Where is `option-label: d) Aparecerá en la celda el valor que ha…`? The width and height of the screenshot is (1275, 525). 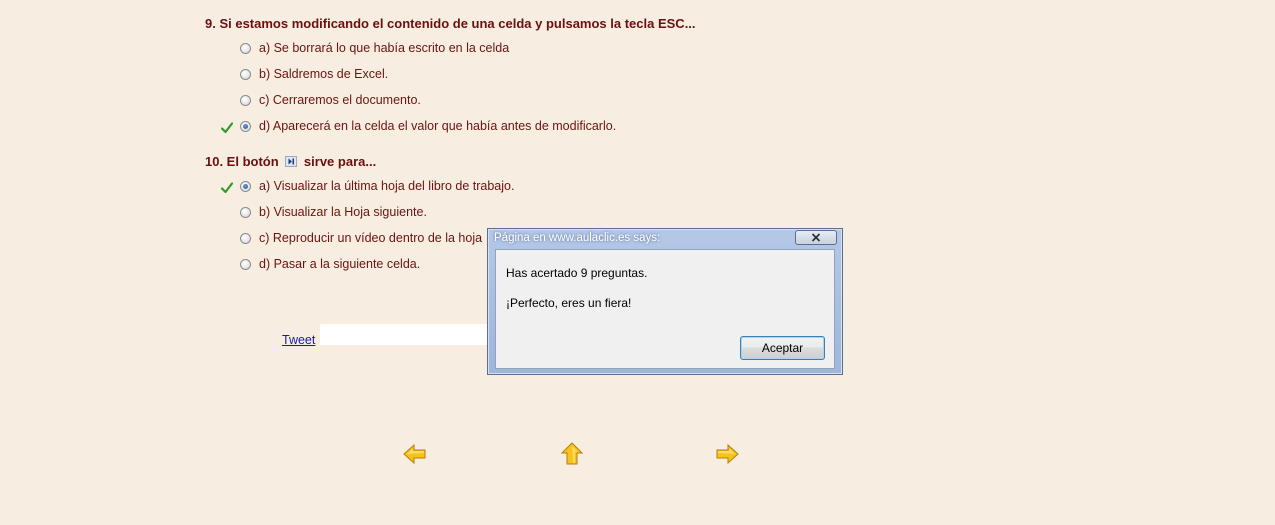 option-label: d) Aparecerá en la celda el valor que ha… is located at coordinates (438, 126).